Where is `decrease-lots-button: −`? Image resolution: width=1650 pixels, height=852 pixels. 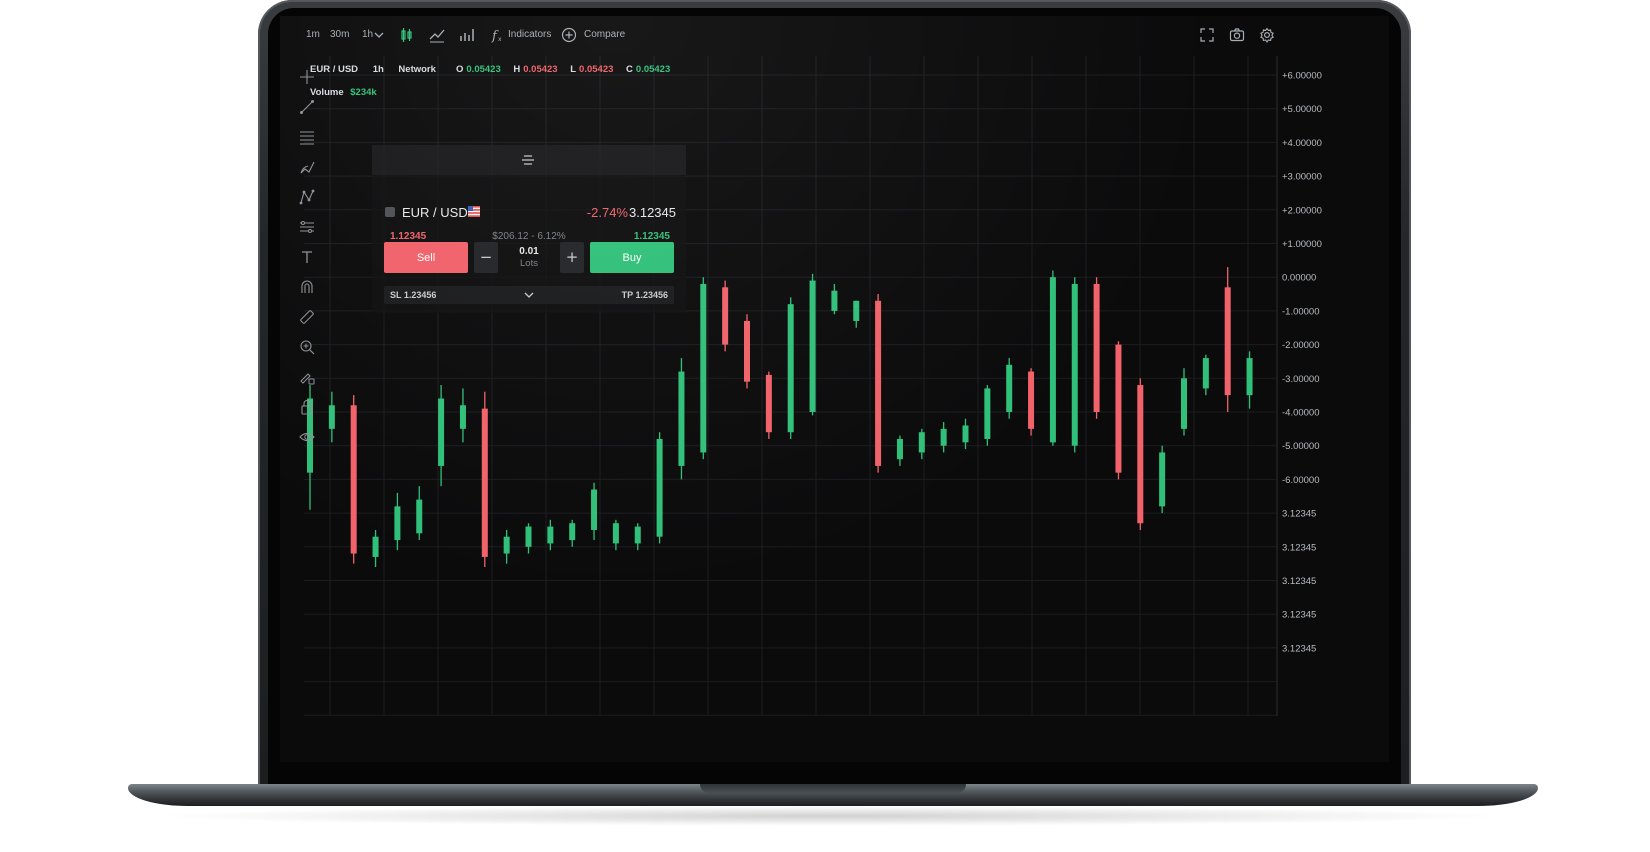
decrease-lots-button: − is located at coordinates (486, 257).